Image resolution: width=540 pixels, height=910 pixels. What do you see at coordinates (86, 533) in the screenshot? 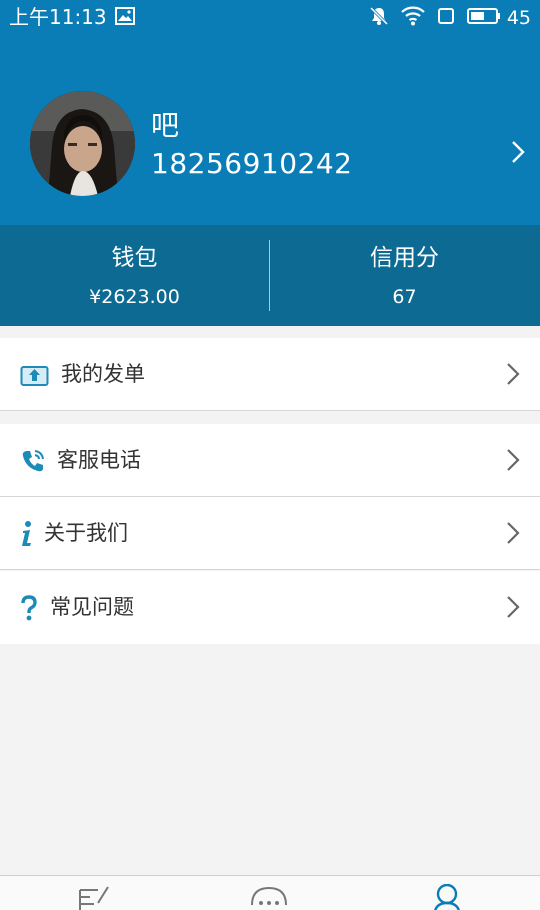
I see `menu-label-about-us: 关于我们` at bounding box center [86, 533].